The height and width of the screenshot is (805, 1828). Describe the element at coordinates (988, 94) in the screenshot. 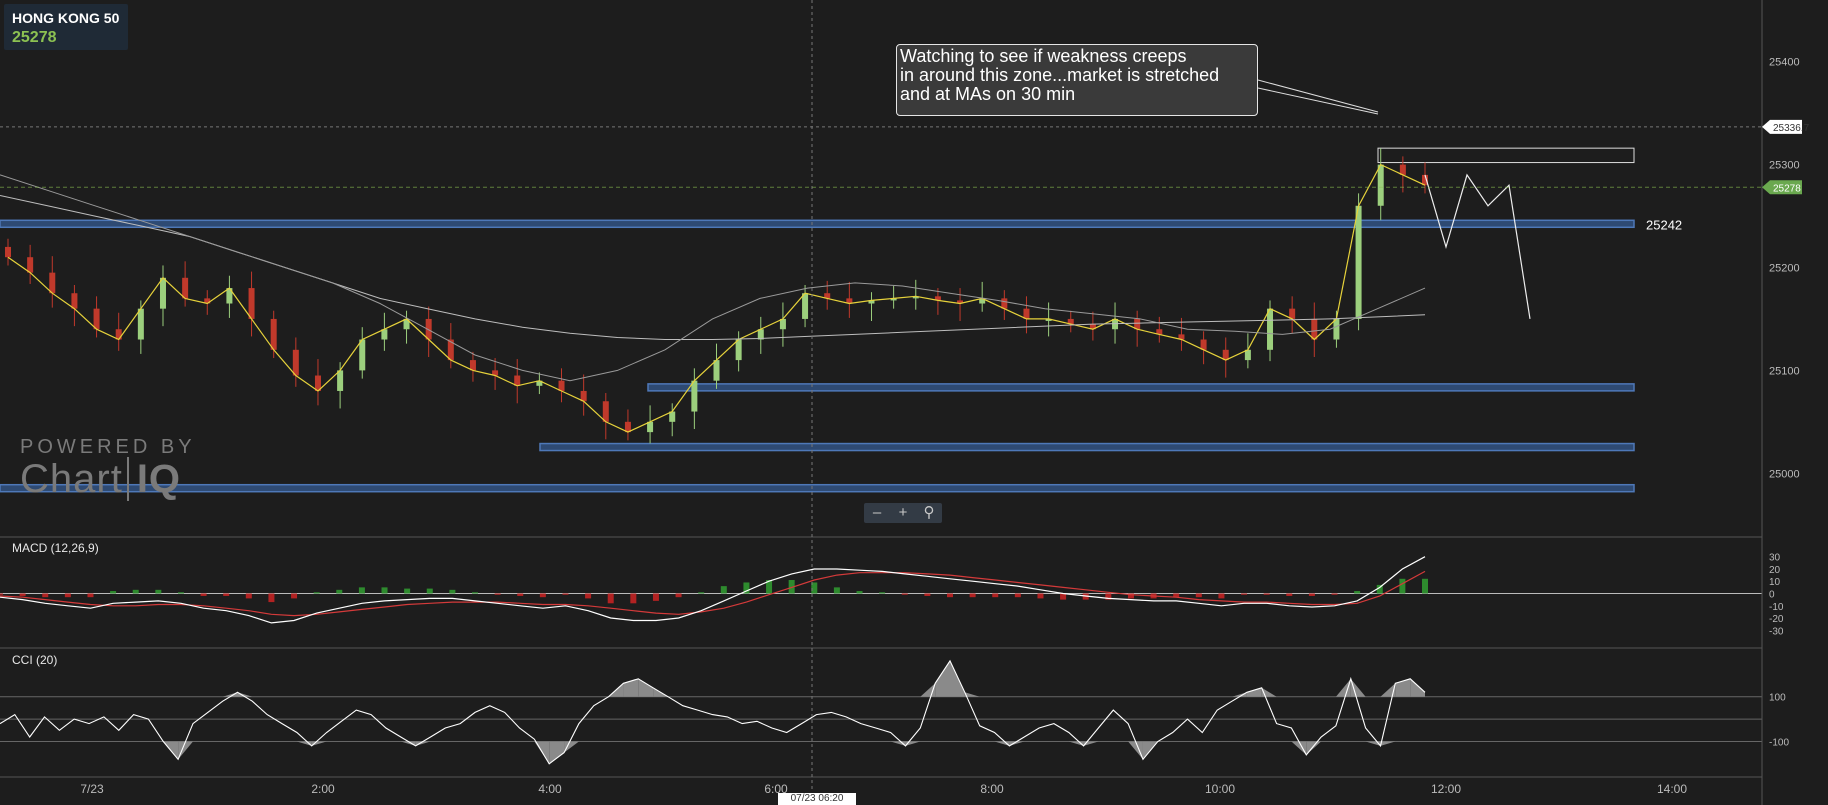

I see `annotation-line: and at MAs on 30 min` at that location.